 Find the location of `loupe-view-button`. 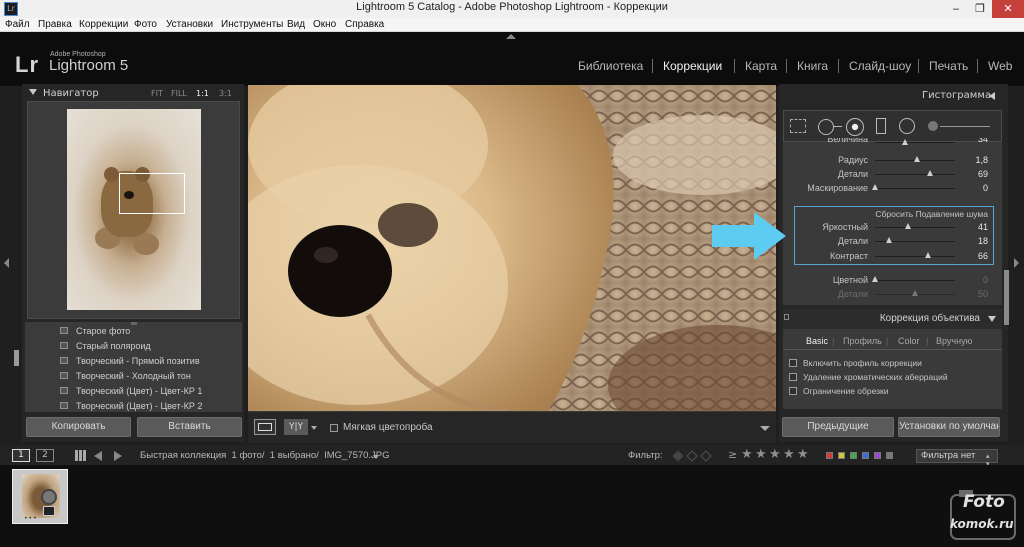

loupe-view-button is located at coordinates (265, 427).